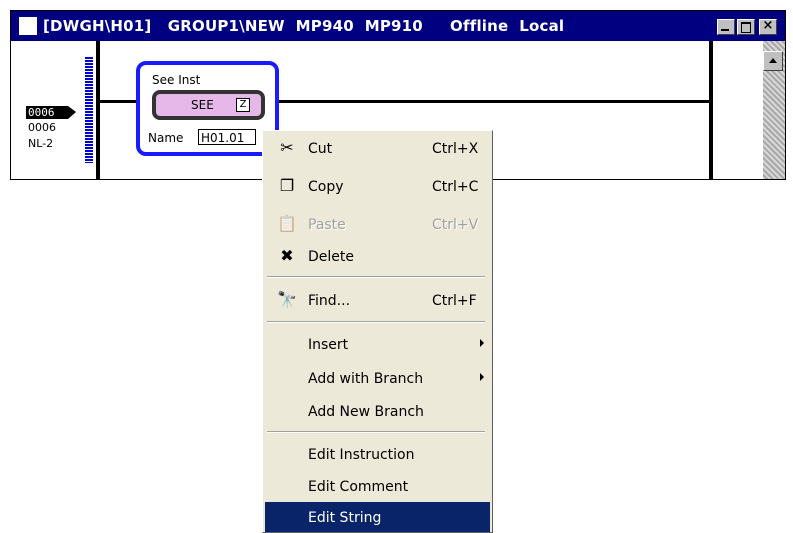 Image resolution: width=793 pixels, height=533 pixels. I want to click on menu-item-shortcut: Ctrl+C, so click(455, 187).